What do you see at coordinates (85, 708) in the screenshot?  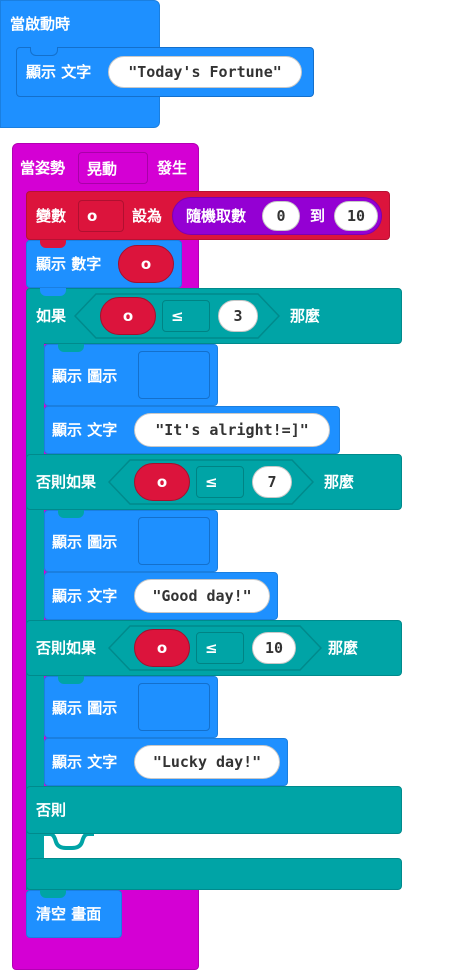 I see `show-icon-label-3: 顯示 圖示` at bounding box center [85, 708].